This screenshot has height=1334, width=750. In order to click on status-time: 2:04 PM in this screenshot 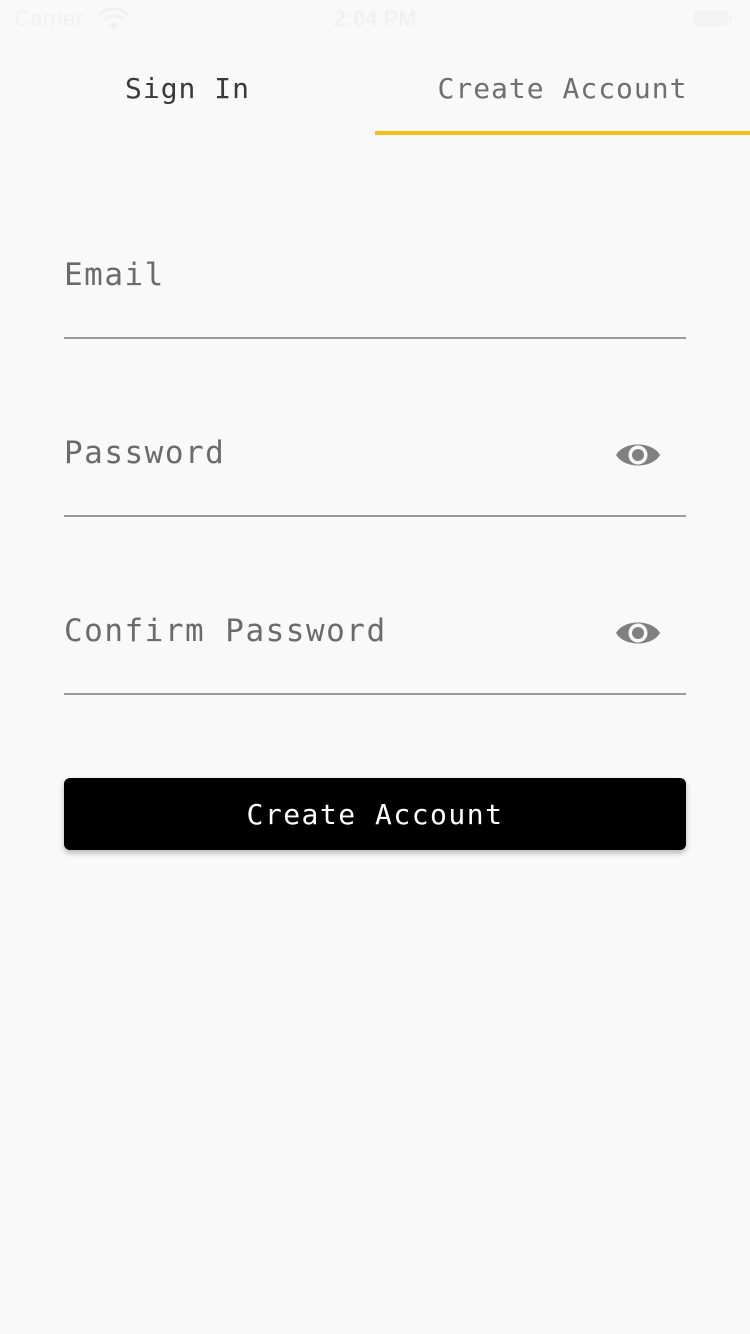, I will do `click(375, 18)`.